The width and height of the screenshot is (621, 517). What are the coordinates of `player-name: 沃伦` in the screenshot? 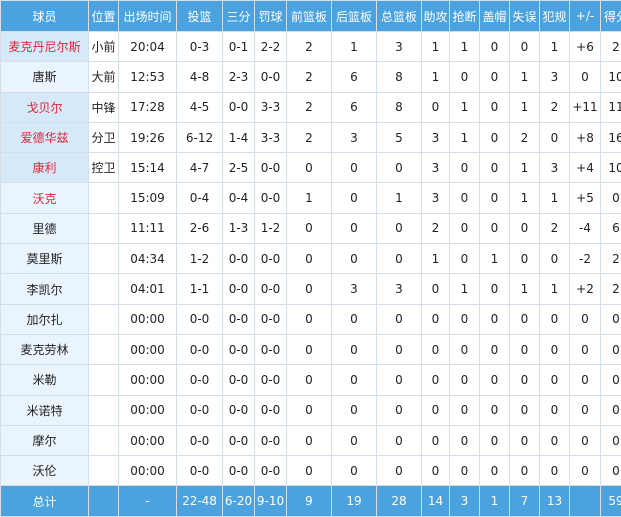 It's located at (45, 471).